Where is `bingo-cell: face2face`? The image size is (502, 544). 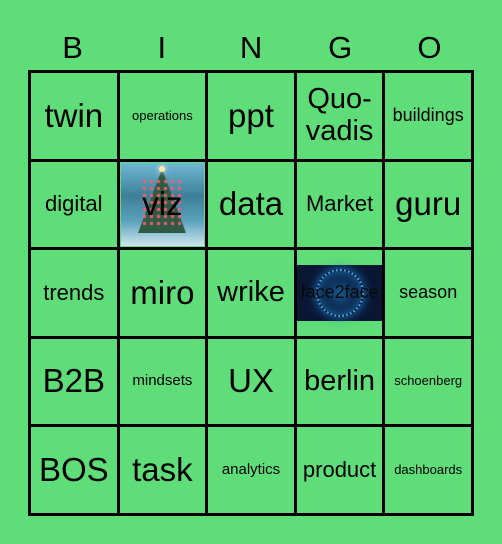 bingo-cell: face2face is located at coordinates (339, 293).